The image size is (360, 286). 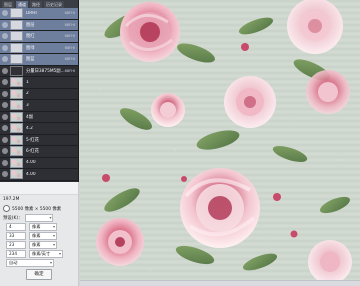 What do you see at coordinates (39, 117) in the screenshot?
I see `layer-row: 4副` at bounding box center [39, 117].